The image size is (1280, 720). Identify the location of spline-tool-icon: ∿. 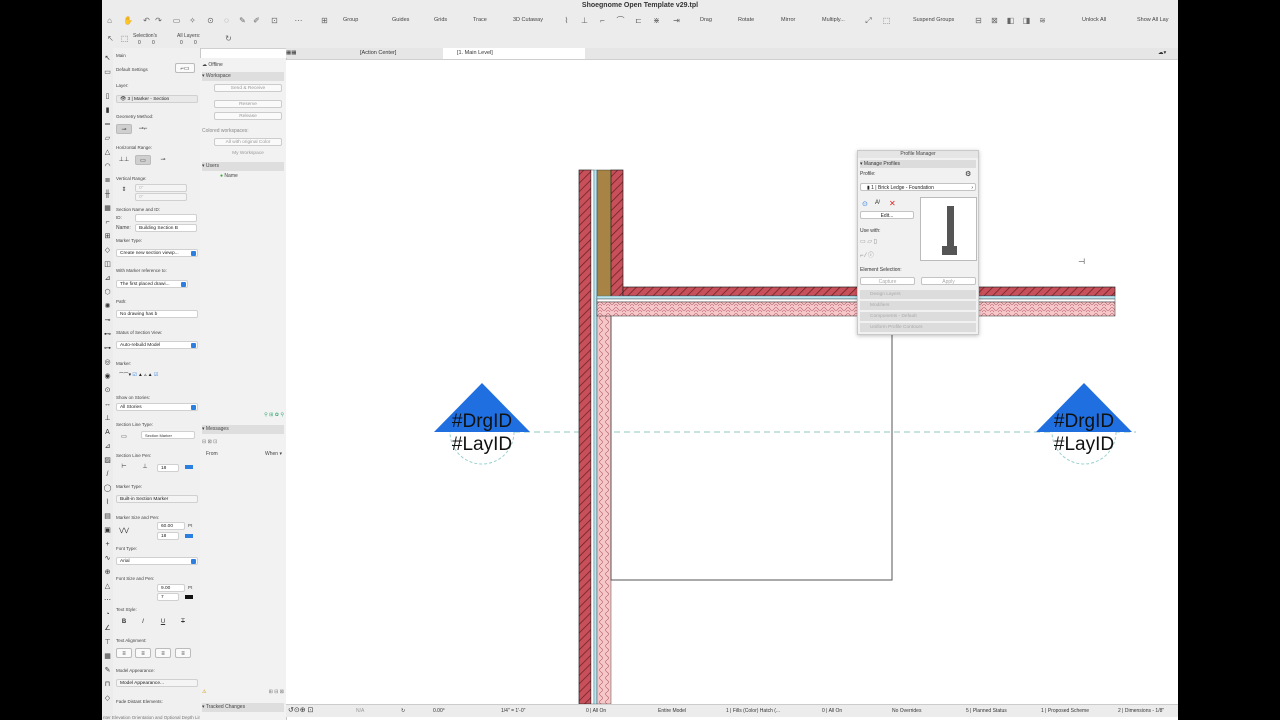
(107, 558).